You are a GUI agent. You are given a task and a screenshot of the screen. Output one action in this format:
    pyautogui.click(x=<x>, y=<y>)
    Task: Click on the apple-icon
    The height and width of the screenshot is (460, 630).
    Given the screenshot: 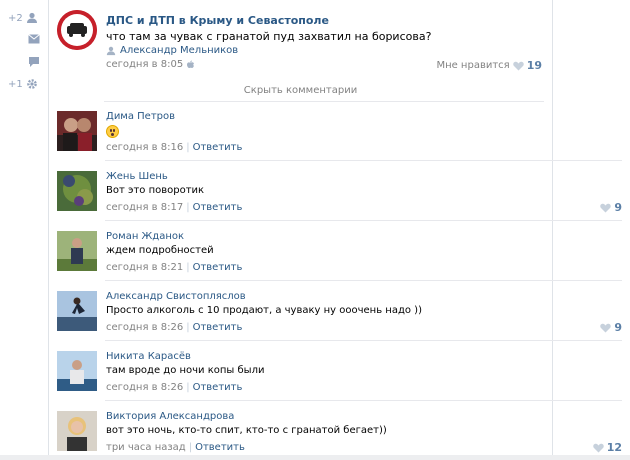 What is the action you would take?
    pyautogui.click(x=191, y=64)
    